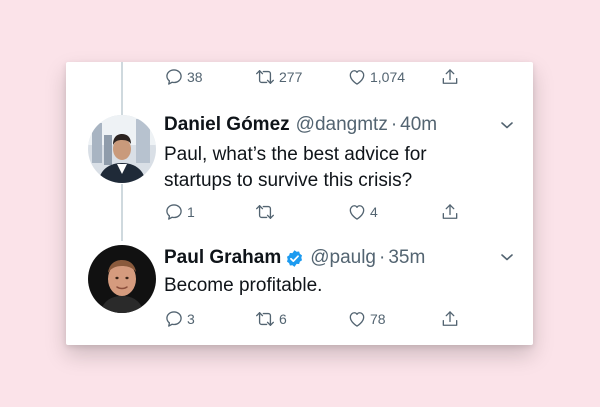 The image size is (600, 407). I want to click on tweet-timestamp: 40m, so click(418, 125).